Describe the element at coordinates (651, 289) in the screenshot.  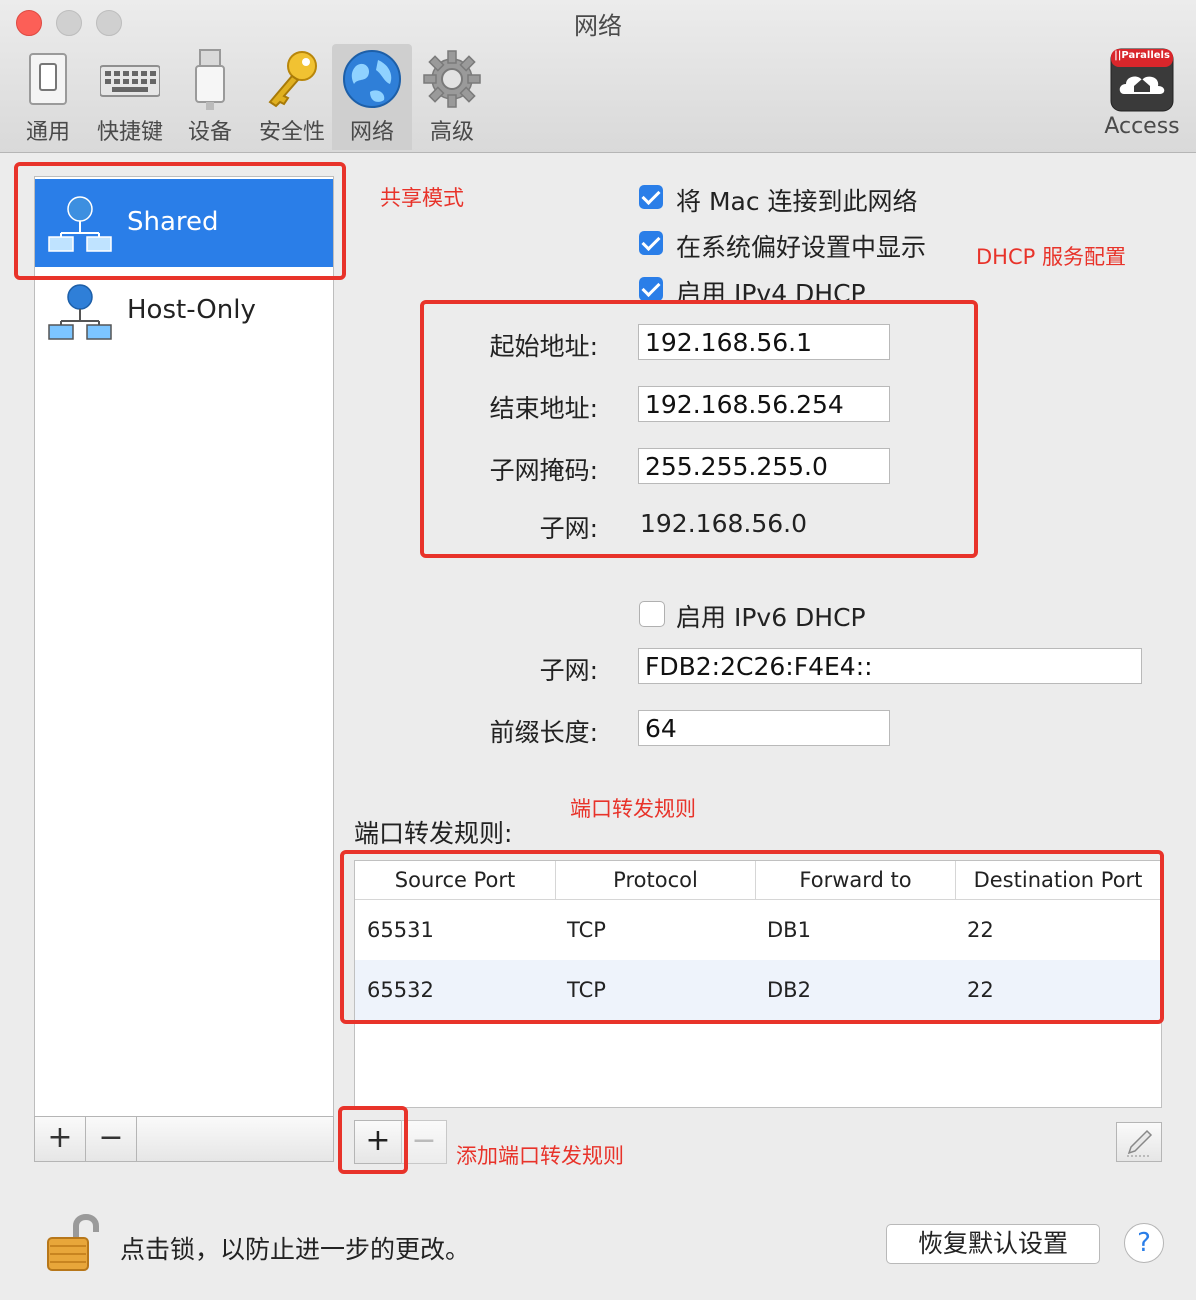
I see `ipv4-dhcp-checkbox` at that location.